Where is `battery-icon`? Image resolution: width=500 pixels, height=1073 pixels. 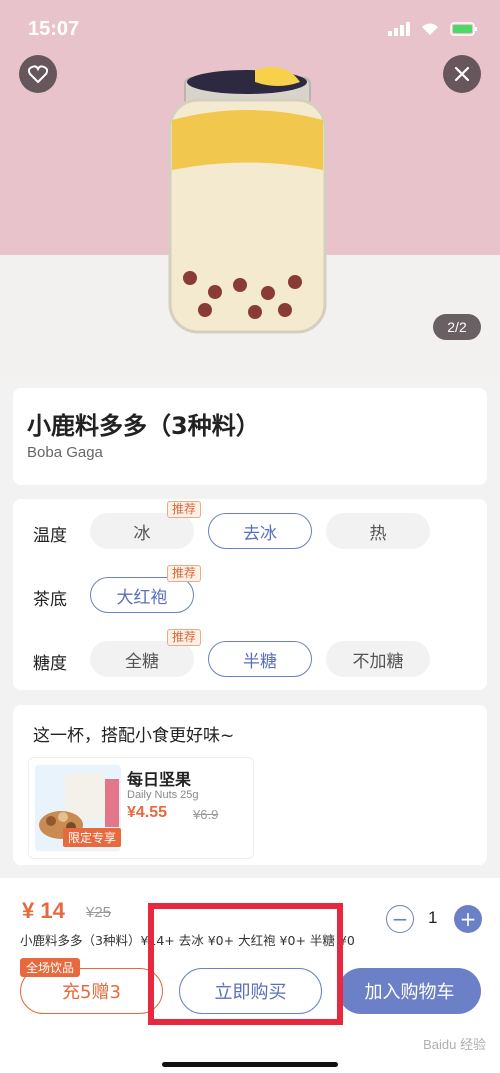
battery-icon is located at coordinates (463, 29).